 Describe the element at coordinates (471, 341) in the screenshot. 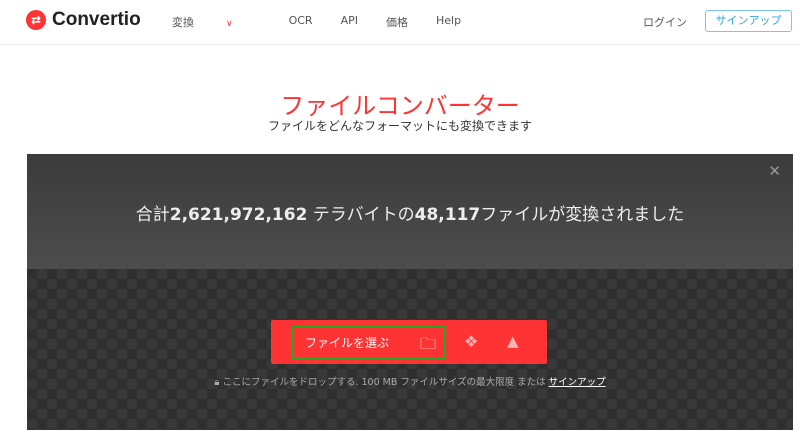

I see `dropbox-icon: ❖` at that location.